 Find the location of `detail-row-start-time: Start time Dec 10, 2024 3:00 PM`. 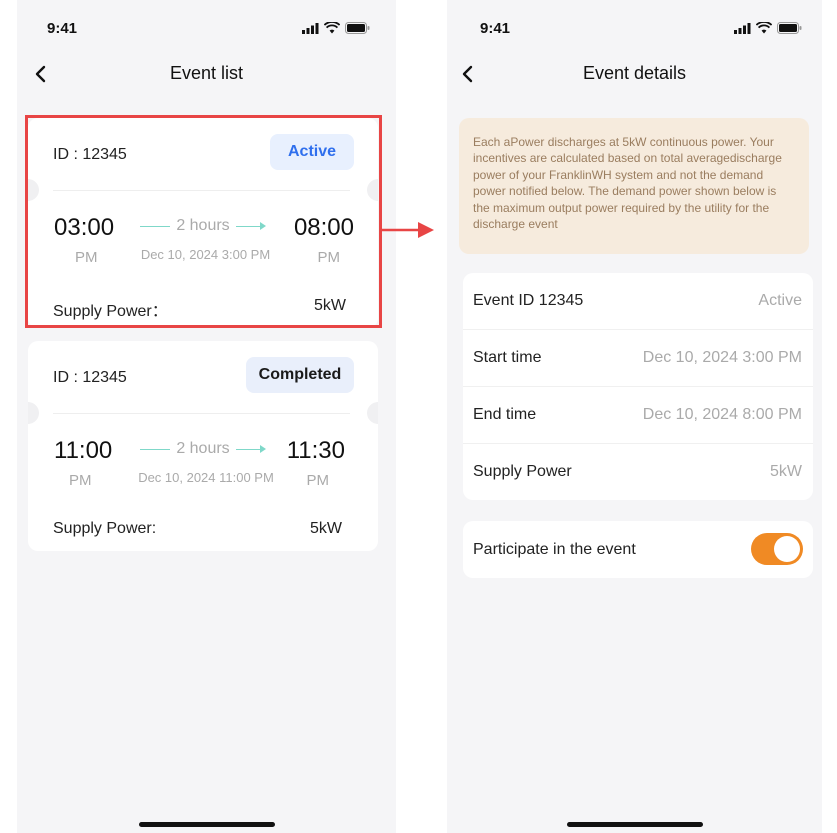

detail-row-start-time: Start time Dec 10, 2024 3:00 PM is located at coordinates (638, 358).